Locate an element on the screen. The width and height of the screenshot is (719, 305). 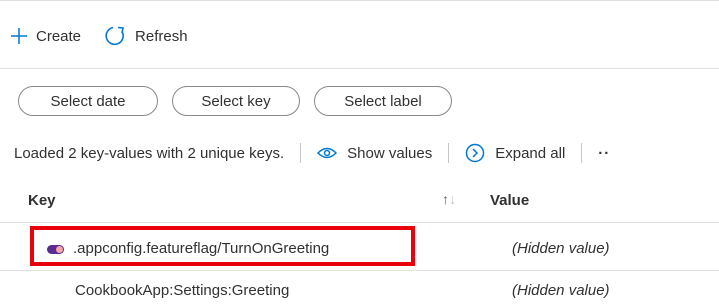
top-divider is located at coordinates (359, 0).